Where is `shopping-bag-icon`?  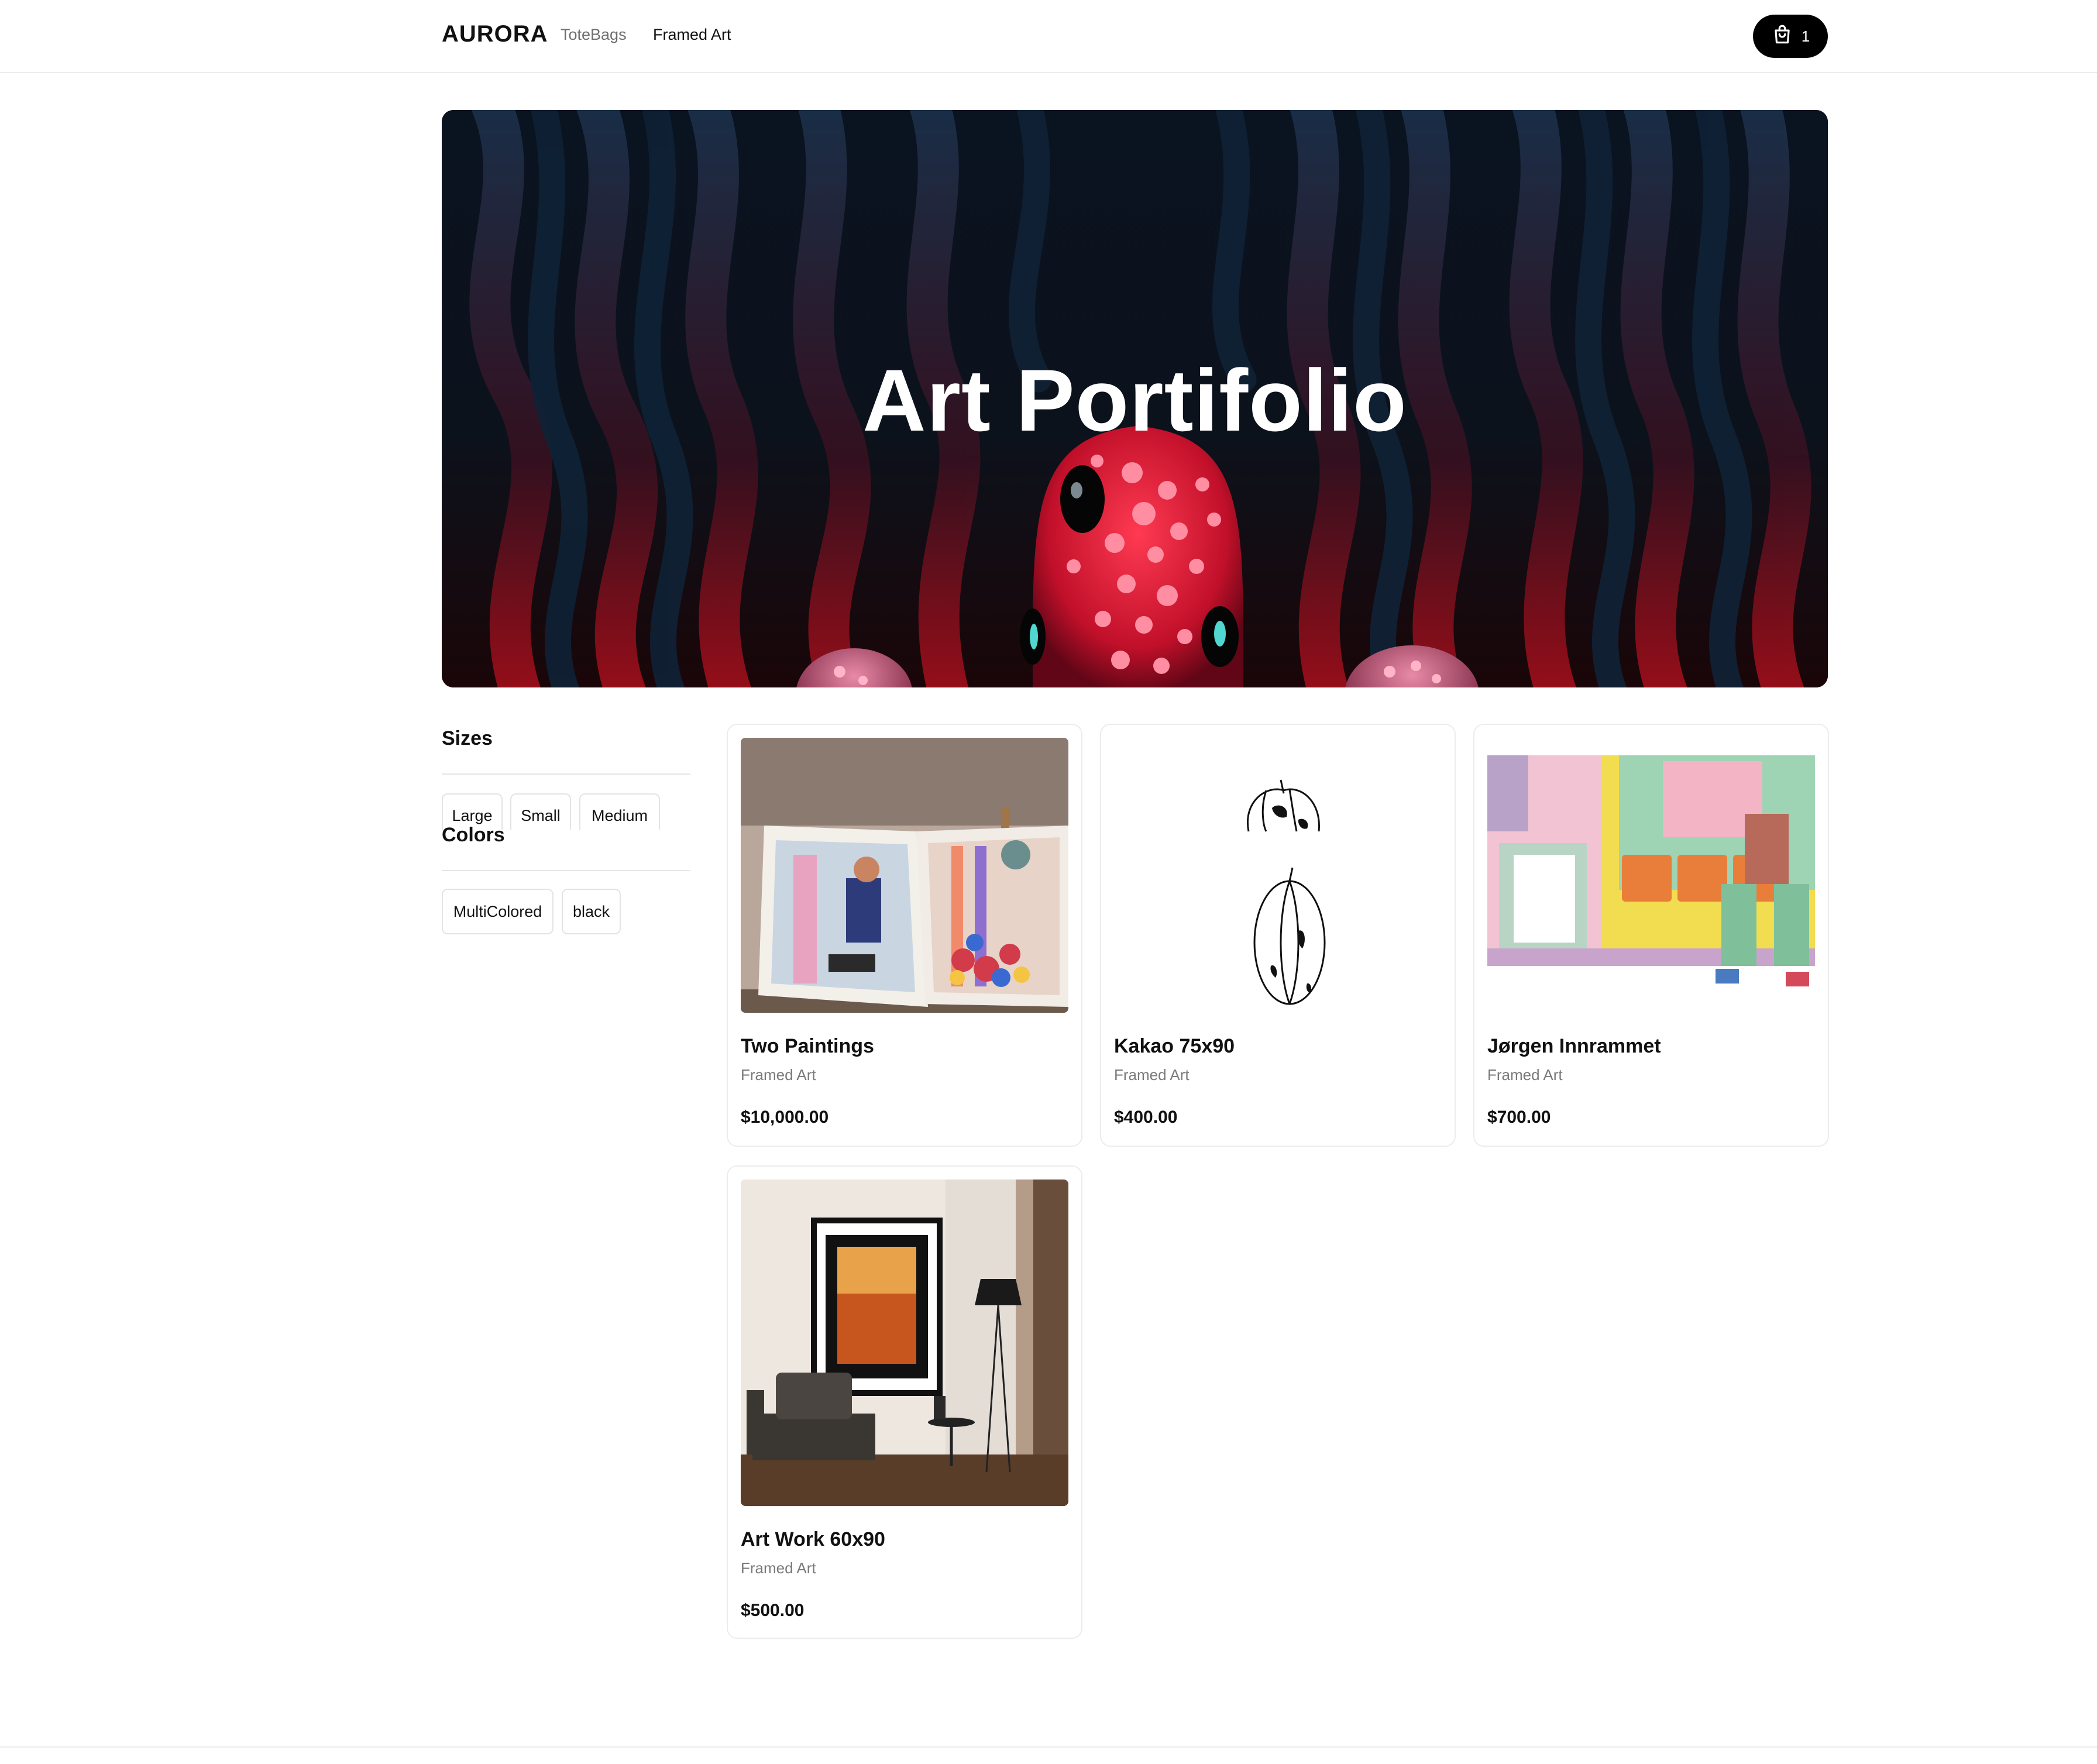
shopping-bag-icon is located at coordinates (1782, 36).